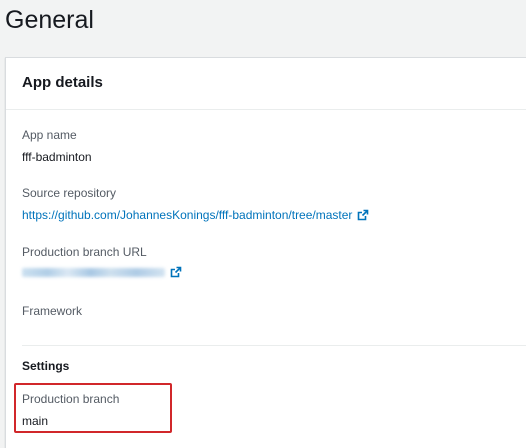  I want to click on settings-heading: Settings, so click(46, 366).